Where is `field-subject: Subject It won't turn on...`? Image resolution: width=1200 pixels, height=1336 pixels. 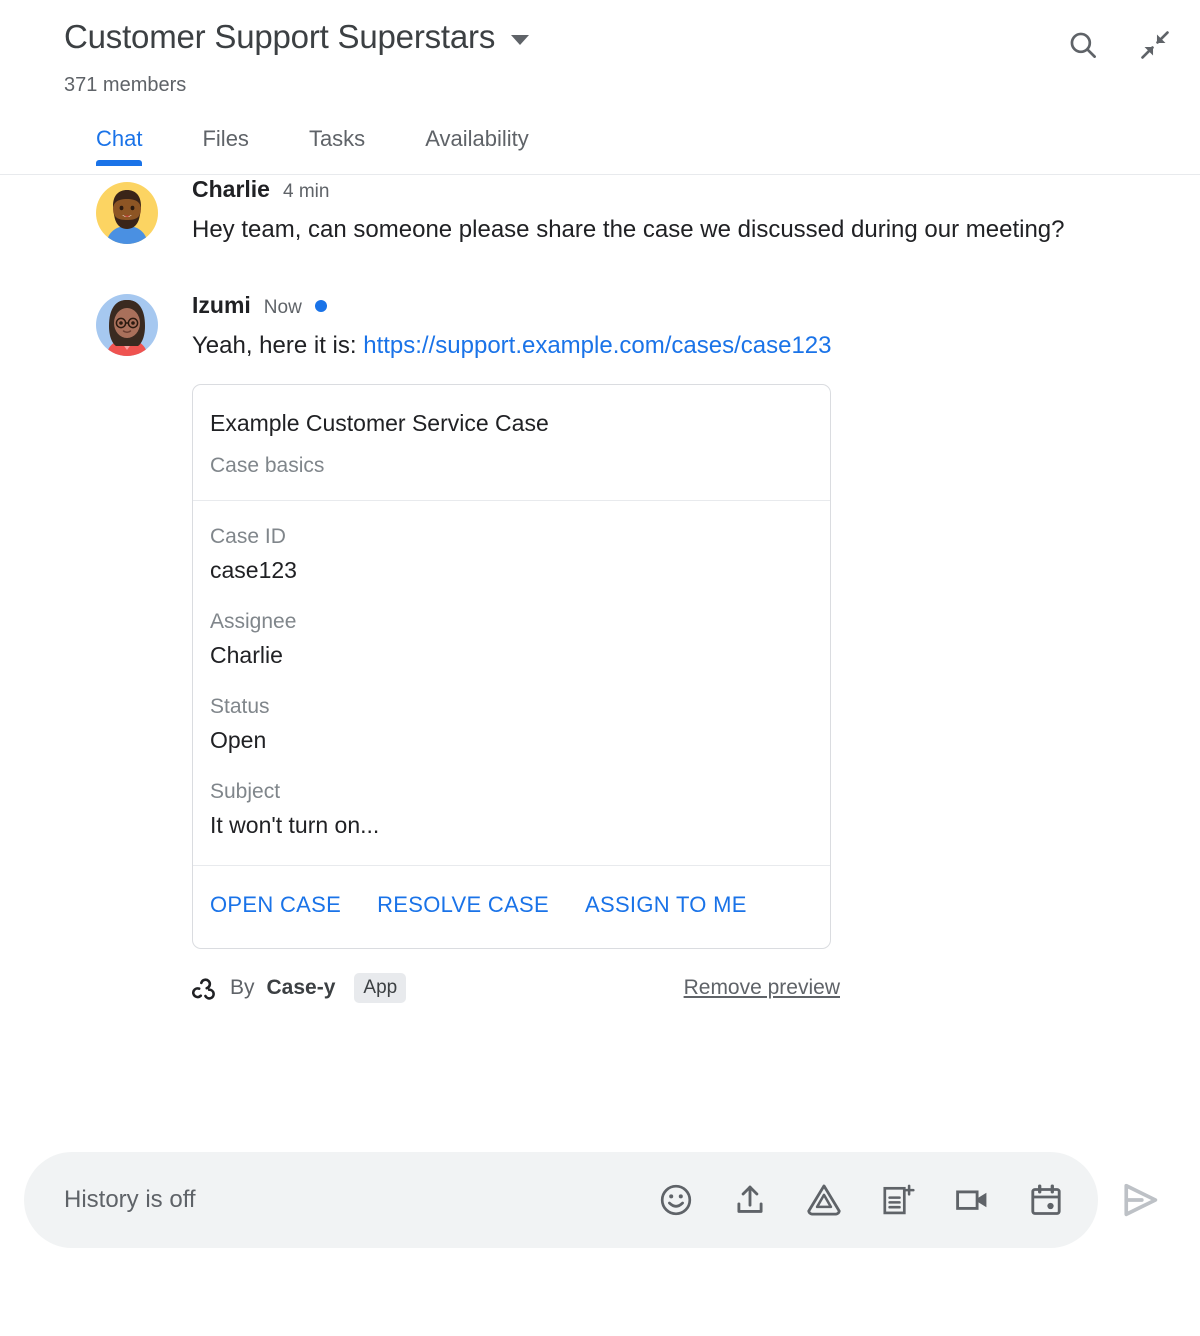
field-subject: Subject It won't turn on... is located at coordinates (511, 809).